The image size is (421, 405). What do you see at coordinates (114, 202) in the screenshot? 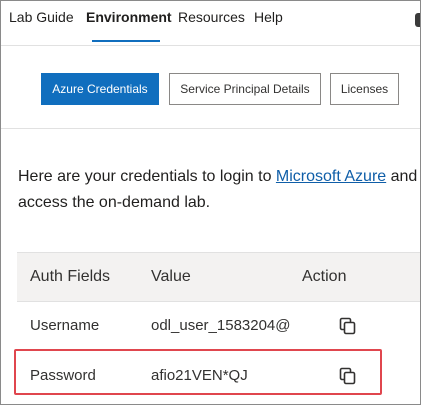
I see `intro-text-line2: access the on-demand lab.` at bounding box center [114, 202].